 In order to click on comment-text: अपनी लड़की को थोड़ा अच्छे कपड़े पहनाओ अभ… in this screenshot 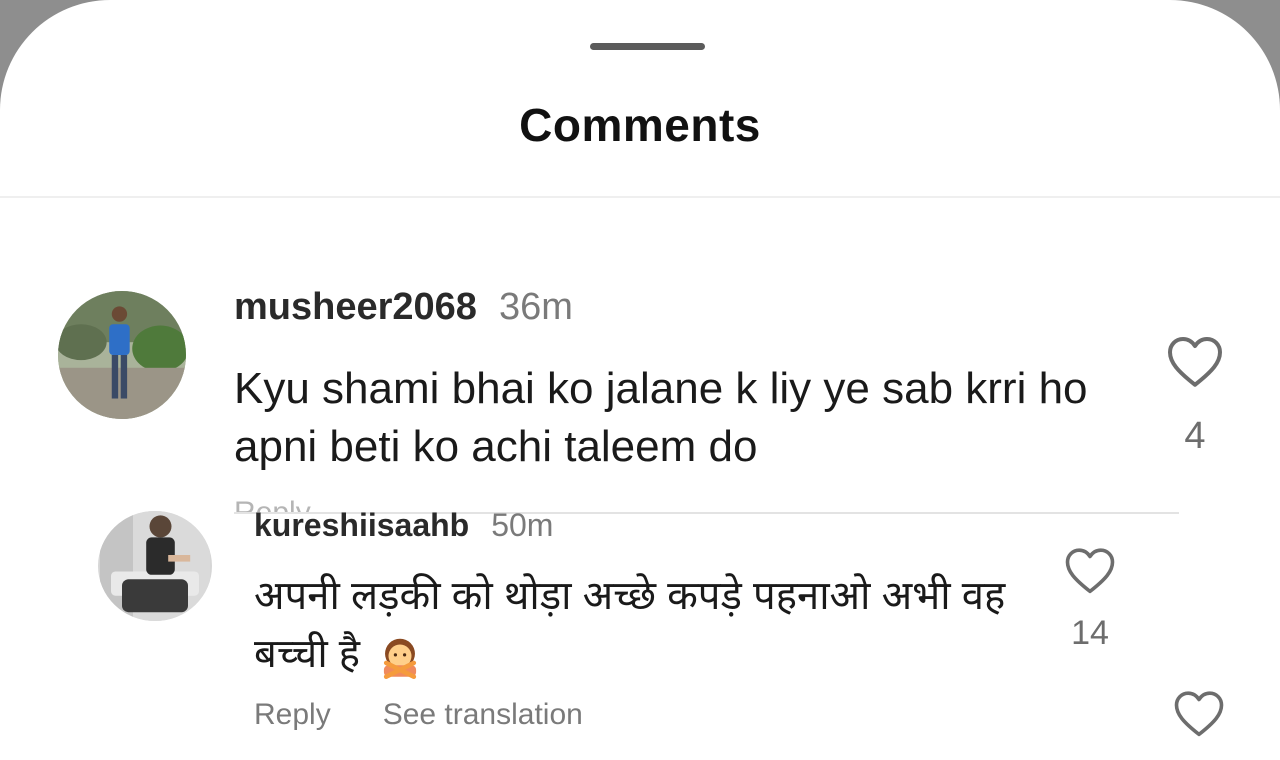, I will do `click(634, 625)`.